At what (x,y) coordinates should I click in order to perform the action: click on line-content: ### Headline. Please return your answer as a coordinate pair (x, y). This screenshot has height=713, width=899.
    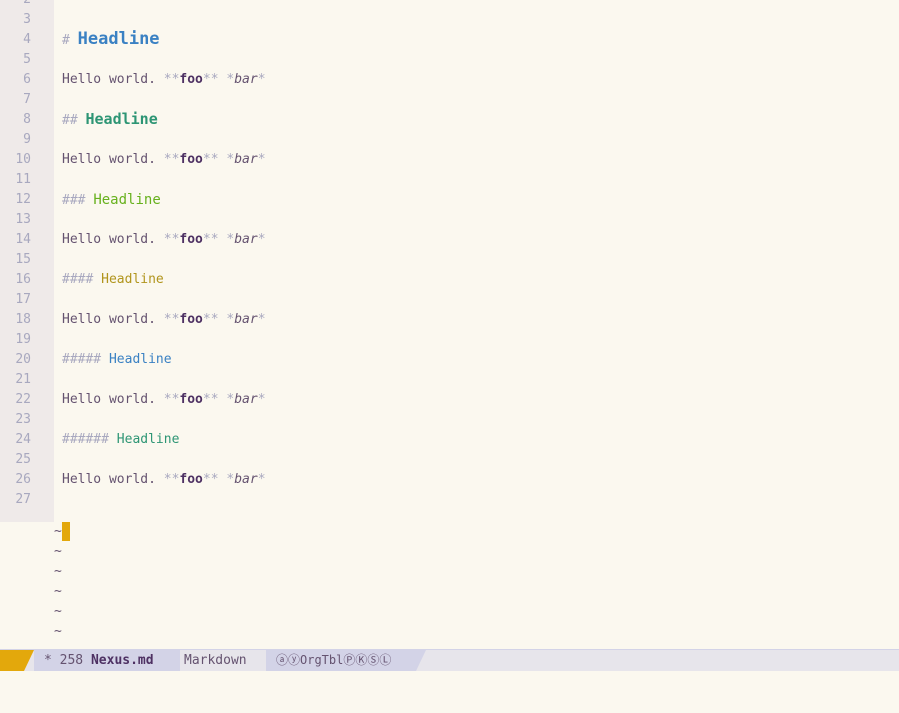
    Looking at the image, I should click on (111, 200).